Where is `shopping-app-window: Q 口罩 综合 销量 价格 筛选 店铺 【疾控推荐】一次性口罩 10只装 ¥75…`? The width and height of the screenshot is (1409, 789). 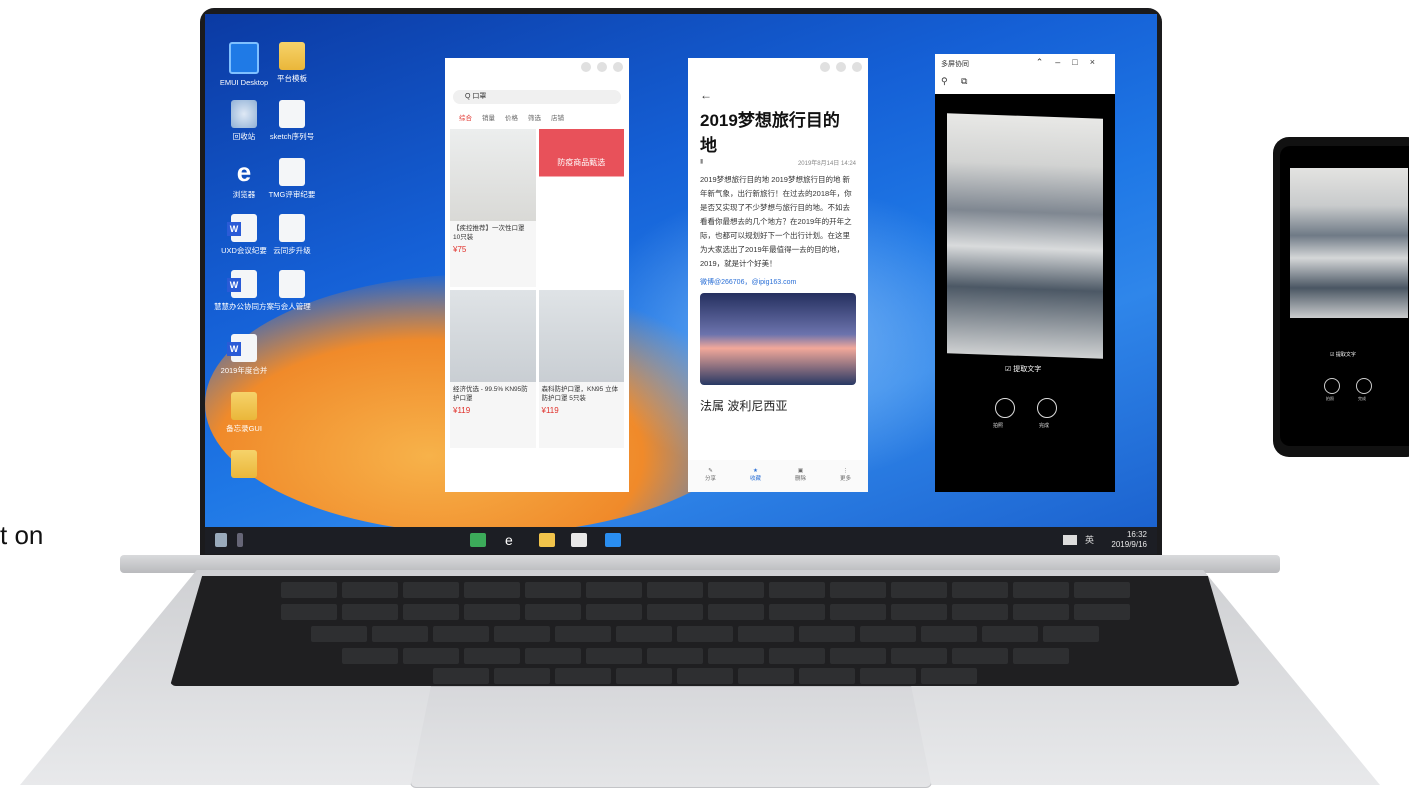 shopping-app-window: Q 口罩 综合 销量 价格 筛选 店铺 【疾控推荐】一次性口罩 10只装 ¥75… is located at coordinates (537, 275).